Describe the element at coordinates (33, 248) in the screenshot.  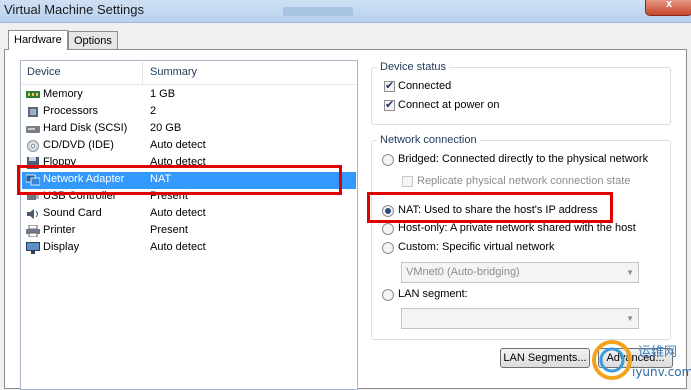
I see `display-icon` at that location.